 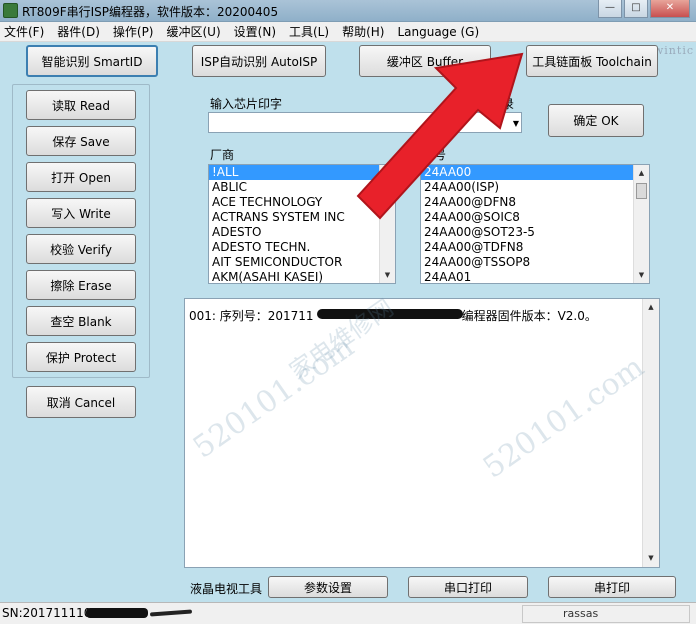 I want to click on minimize-button: —, so click(x=610, y=9).